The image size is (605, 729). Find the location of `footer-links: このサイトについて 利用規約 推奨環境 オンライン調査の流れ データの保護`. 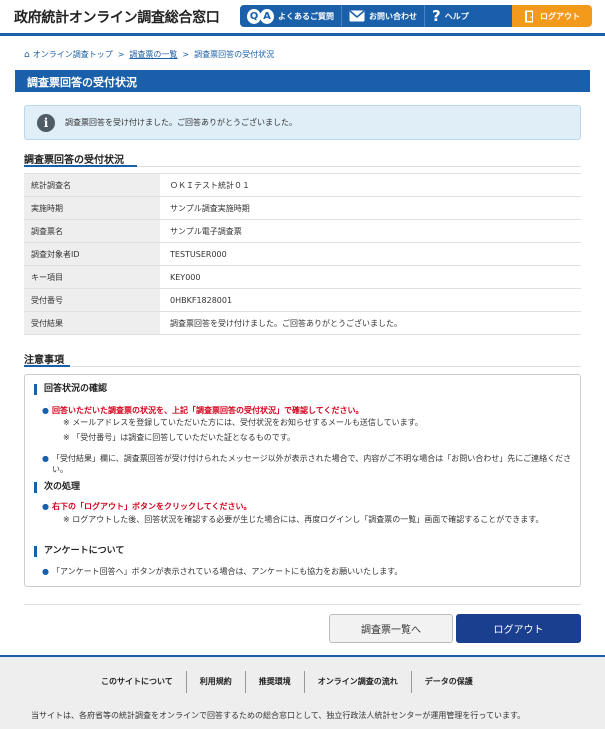

footer-links: このサイトについて 利用規約 推奨環境 オンライン調査の流れ データの保護 is located at coordinates (287, 682).